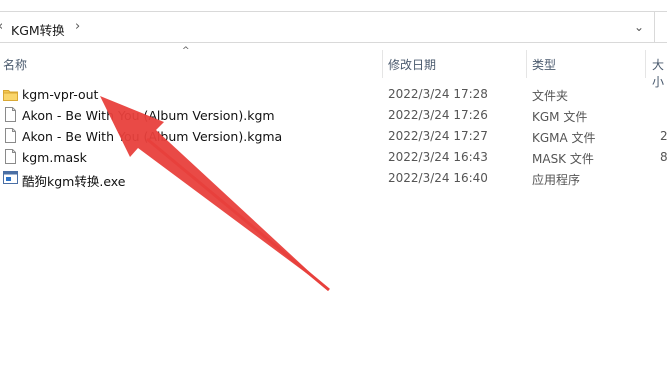 Image resolution: width=667 pixels, height=369 pixels. I want to click on file-date: 2022/3/24 16:40, so click(438, 178).